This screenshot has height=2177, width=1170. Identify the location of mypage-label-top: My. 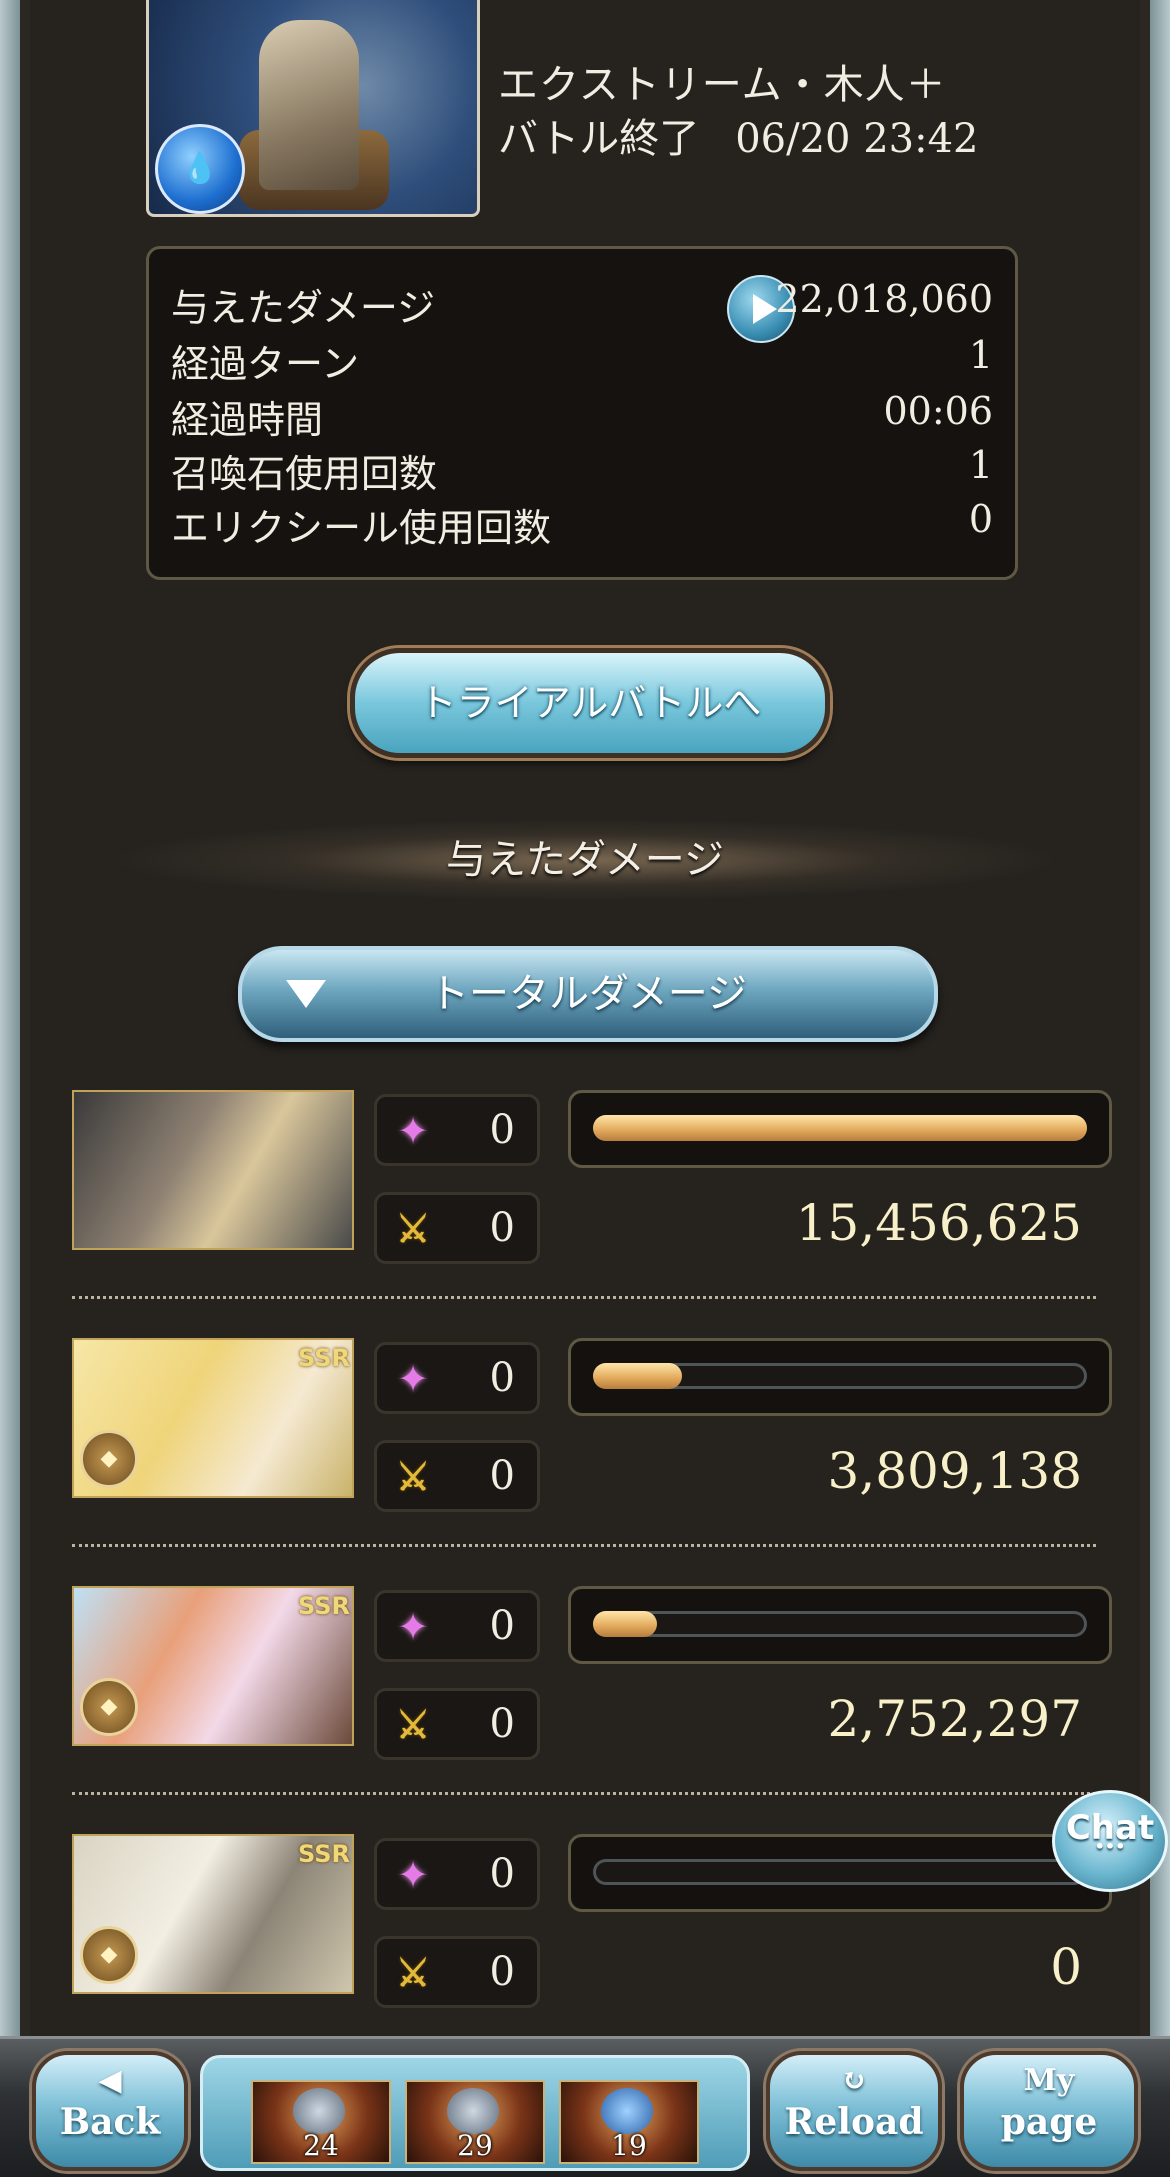
(1049, 2080).